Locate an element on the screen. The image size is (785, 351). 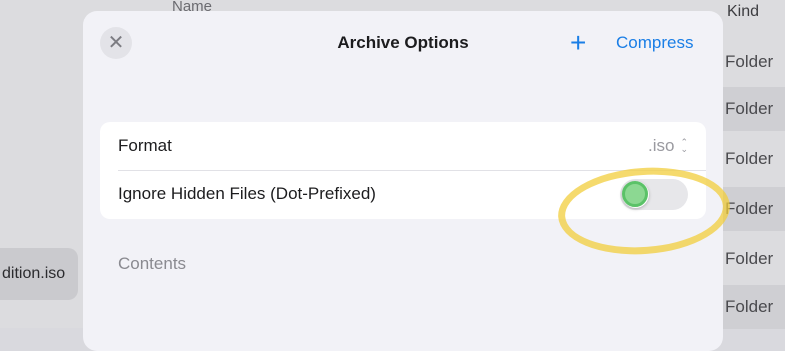
chevron-up-down-icon: ⌃ ⌄ is located at coordinates (684, 145).